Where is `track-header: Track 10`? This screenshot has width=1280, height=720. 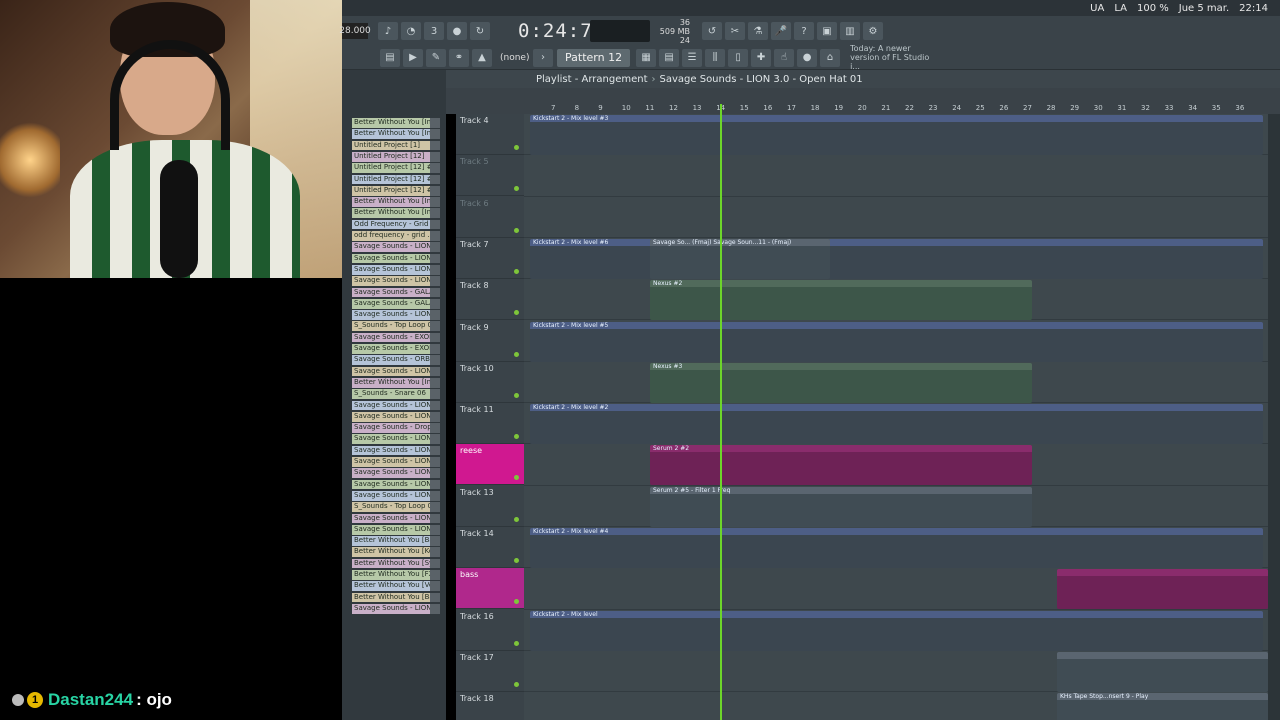 track-header: Track 10 is located at coordinates (490, 382).